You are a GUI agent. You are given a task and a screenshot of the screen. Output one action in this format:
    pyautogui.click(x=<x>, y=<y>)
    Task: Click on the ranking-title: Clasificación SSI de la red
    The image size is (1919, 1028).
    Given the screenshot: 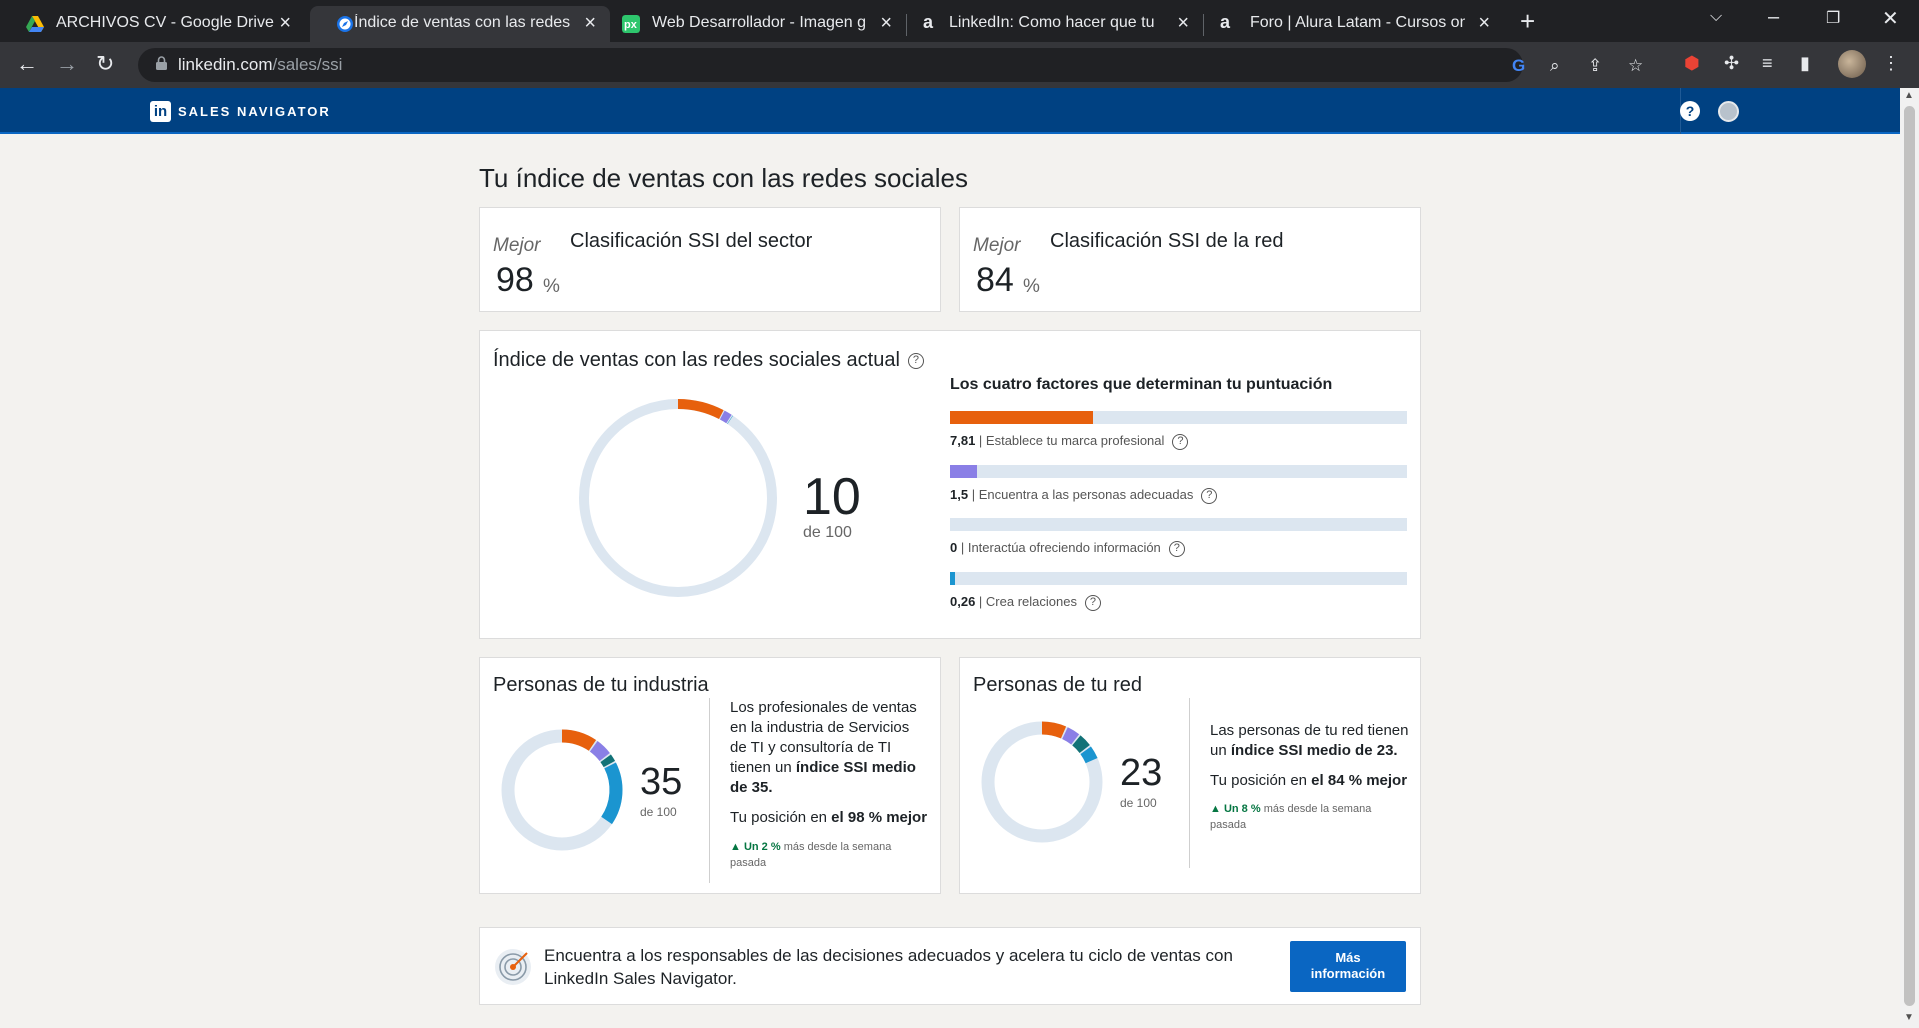 What is the action you would take?
    pyautogui.click(x=1167, y=241)
    